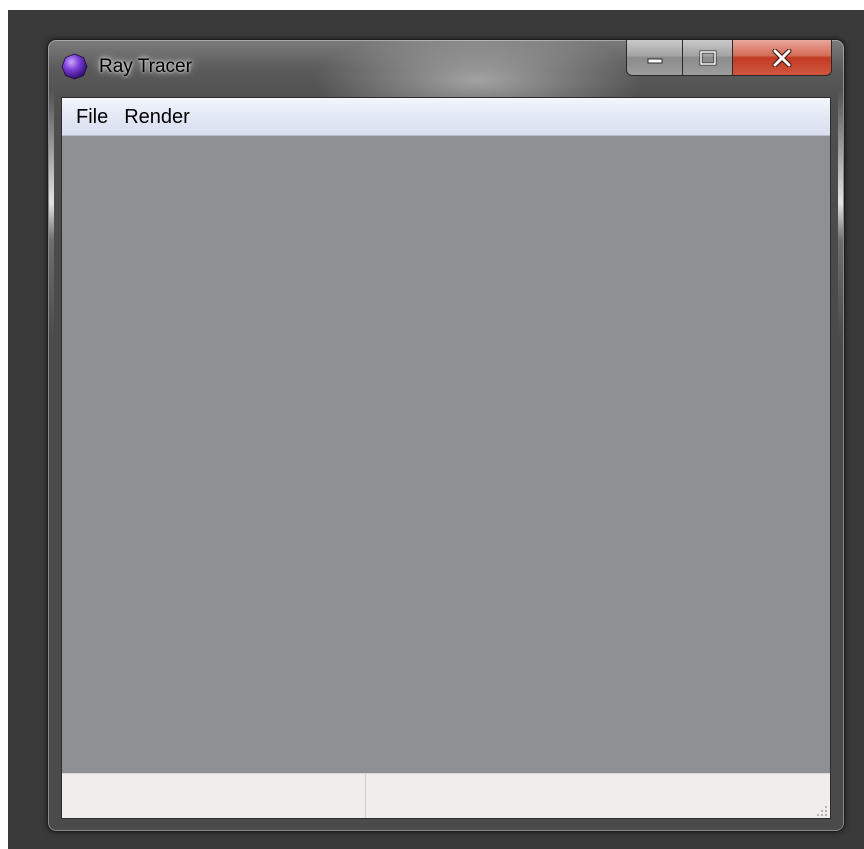 The width and height of the screenshot is (864, 849). Describe the element at coordinates (51, 215) in the screenshot. I see `frame-glint-left` at that location.